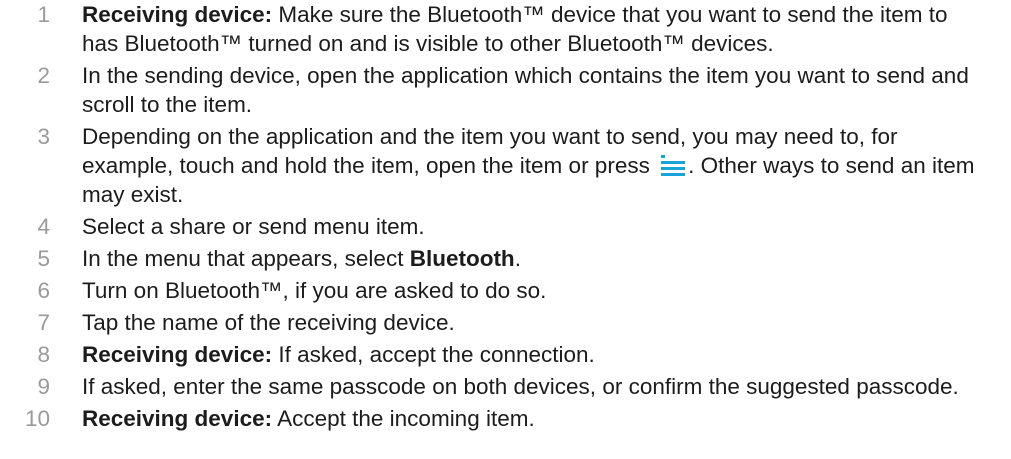  I want to click on step-4: 4 Select a share or send menu item., so click(505, 226).